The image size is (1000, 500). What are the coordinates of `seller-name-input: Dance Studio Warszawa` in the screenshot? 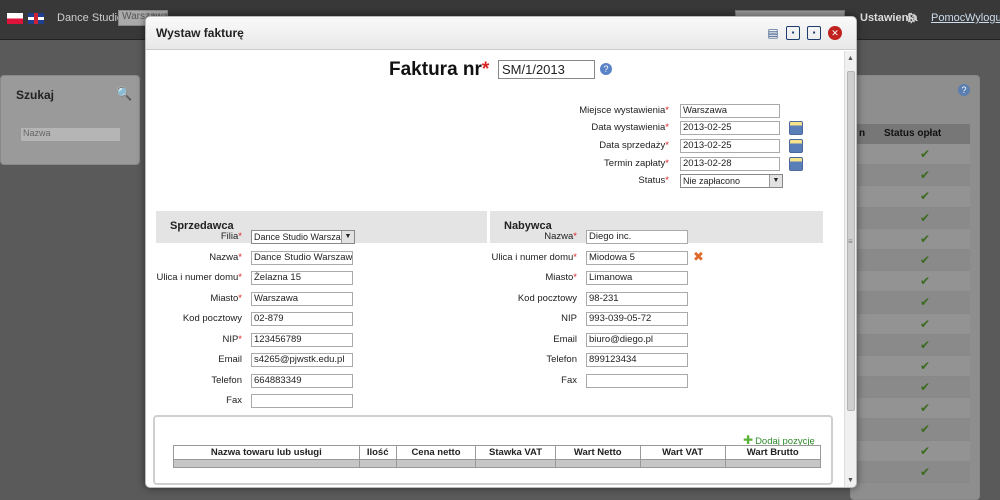 It's located at (302, 258).